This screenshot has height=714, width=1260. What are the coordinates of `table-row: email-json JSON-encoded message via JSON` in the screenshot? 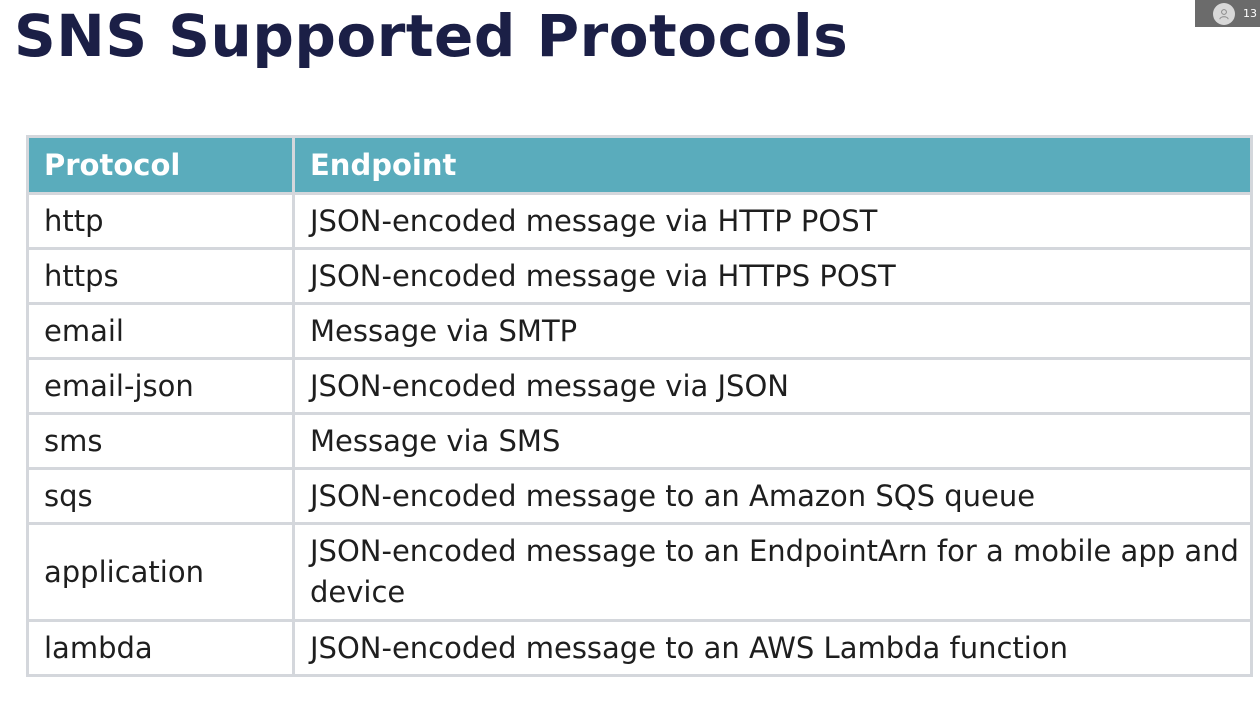 It's located at (639, 386).